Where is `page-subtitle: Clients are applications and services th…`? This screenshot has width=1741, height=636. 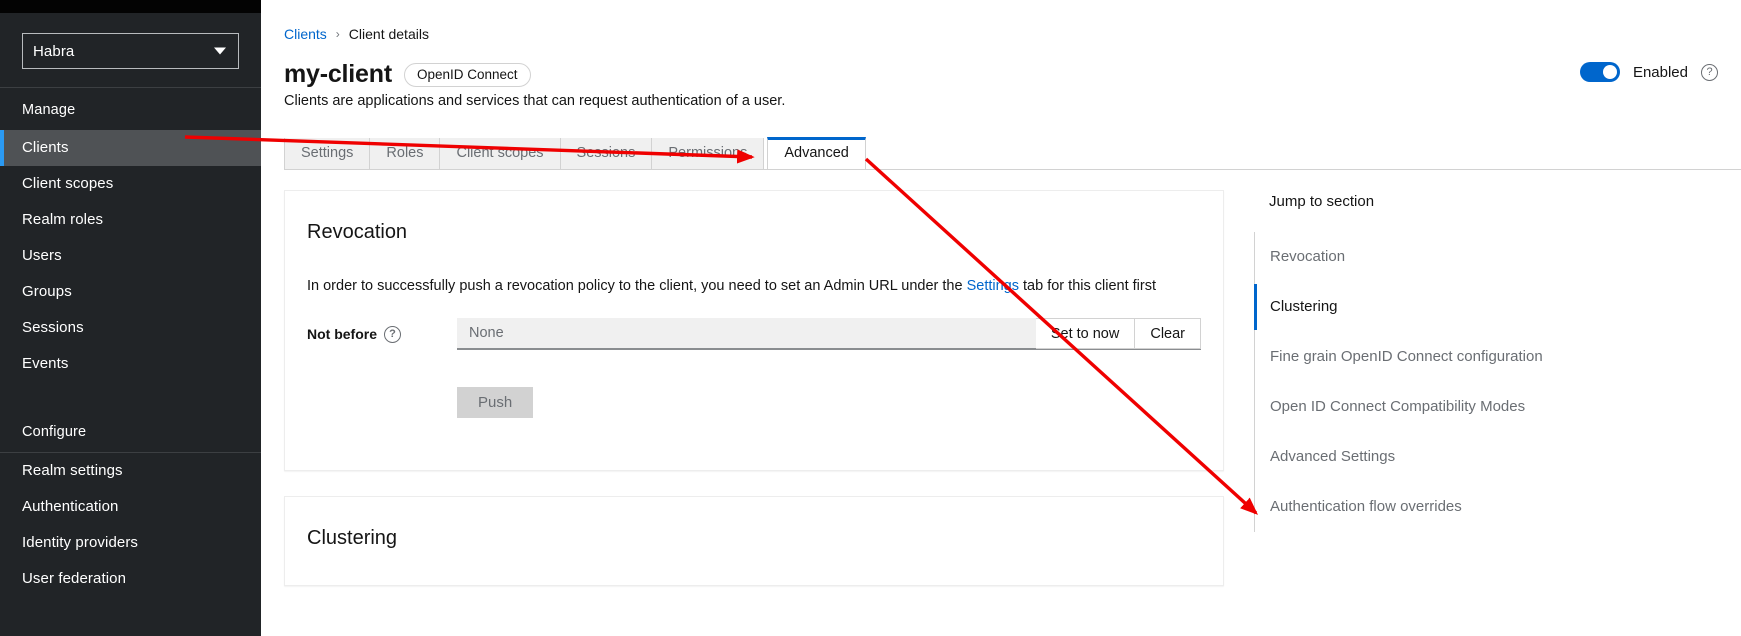
page-subtitle: Clients are applications and services th… is located at coordinates (535, 101).